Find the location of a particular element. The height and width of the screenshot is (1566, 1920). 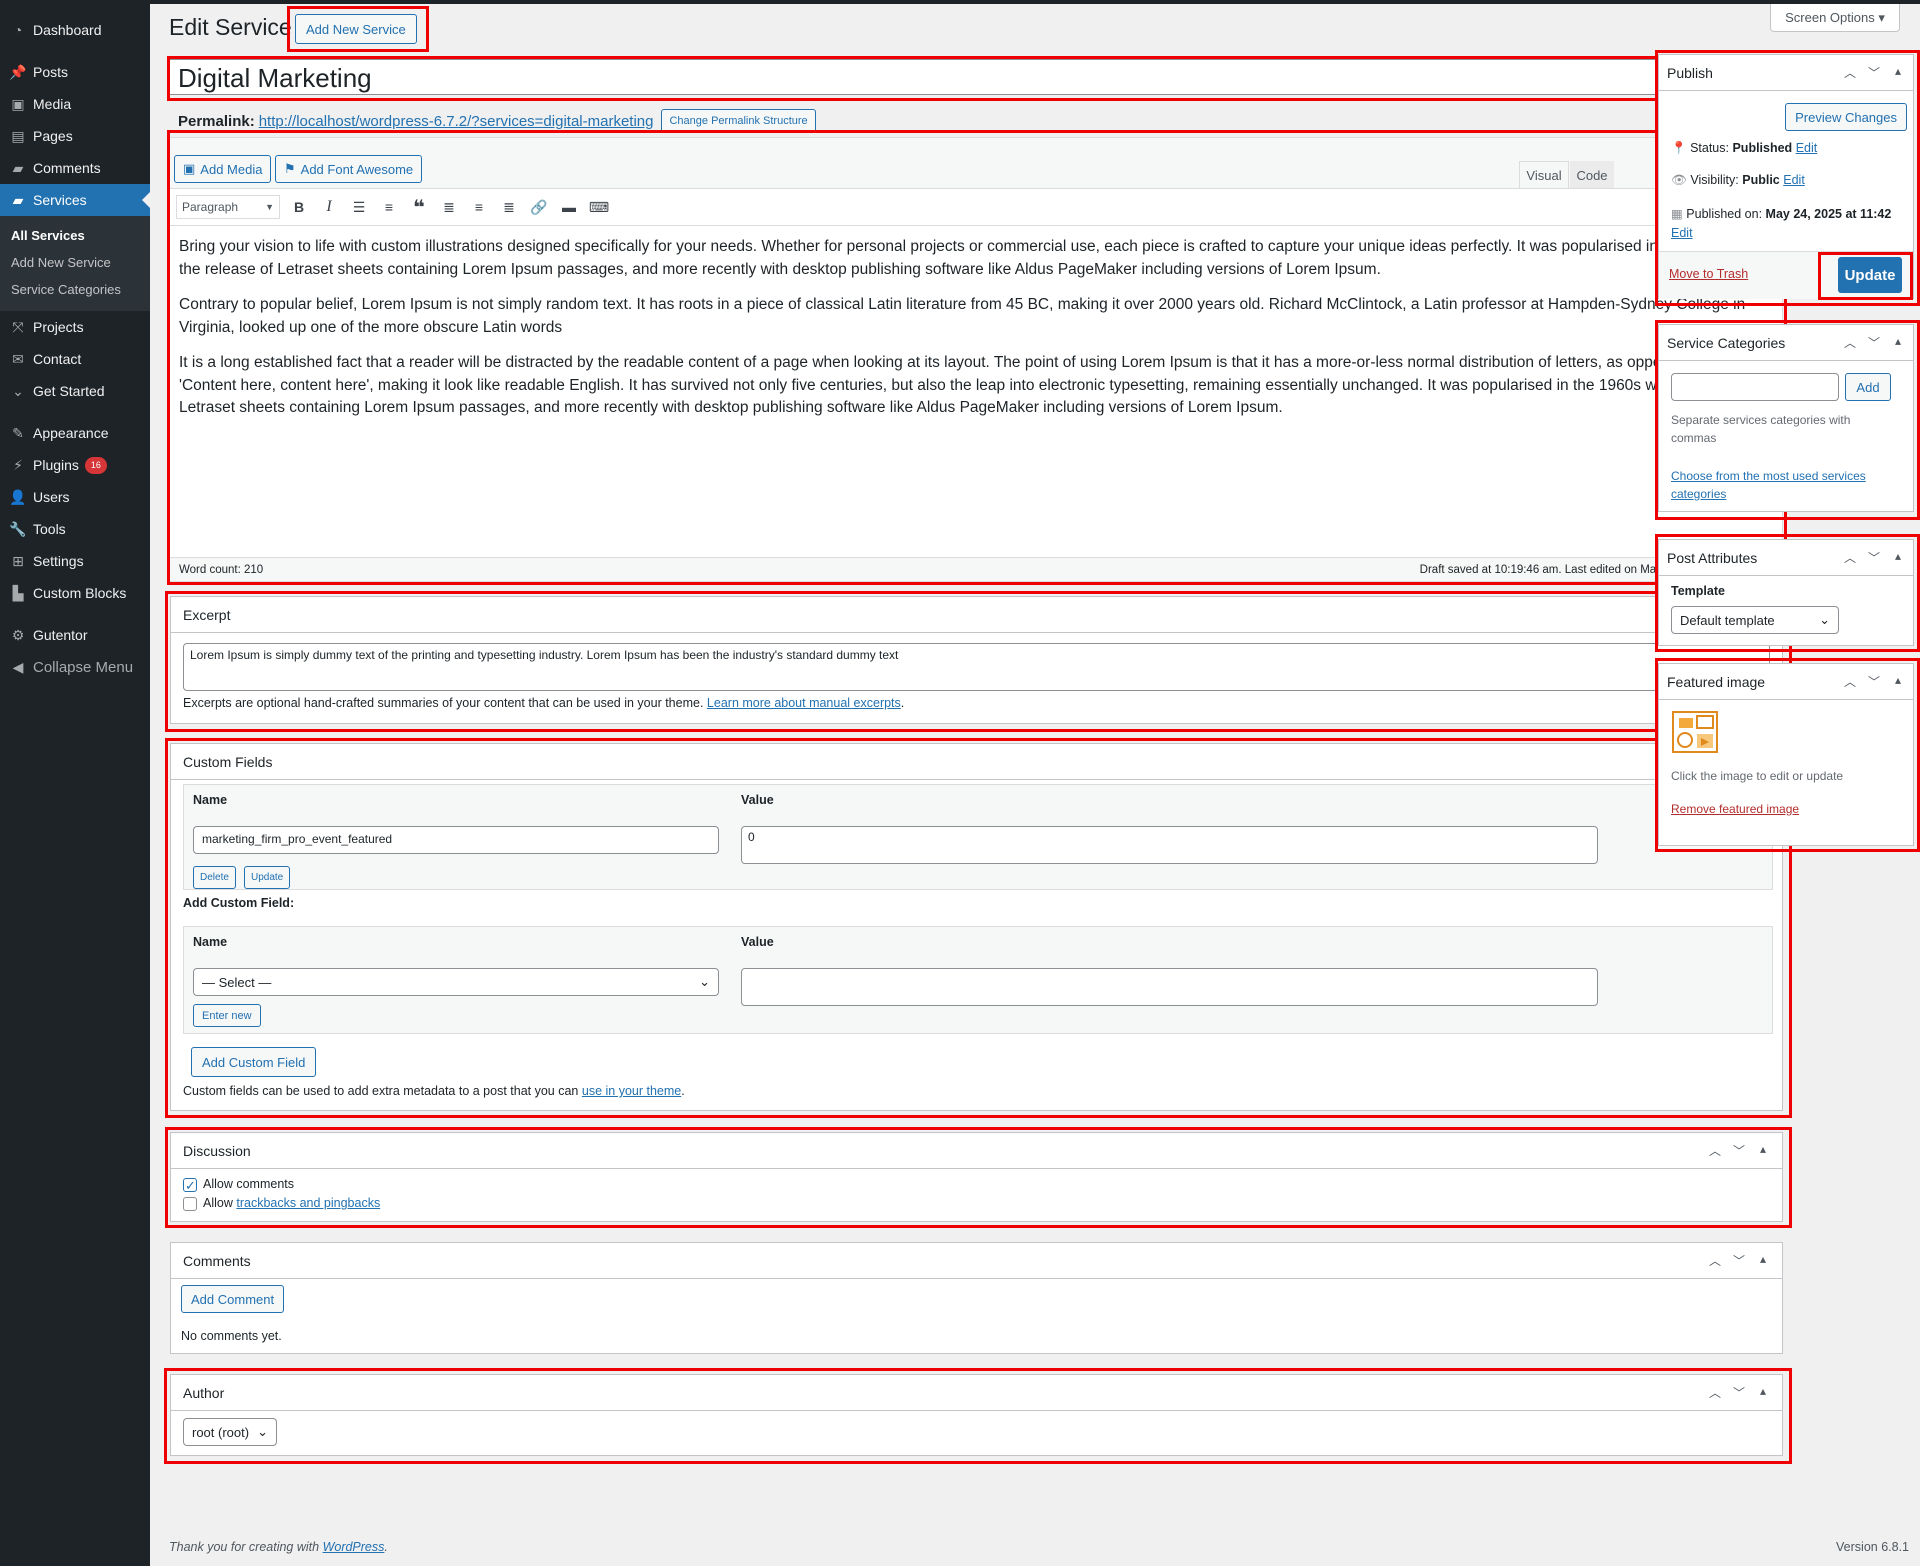

allow-pings-row: Allow trackbacks and pingbacks is located at coordinates (976, 1203).